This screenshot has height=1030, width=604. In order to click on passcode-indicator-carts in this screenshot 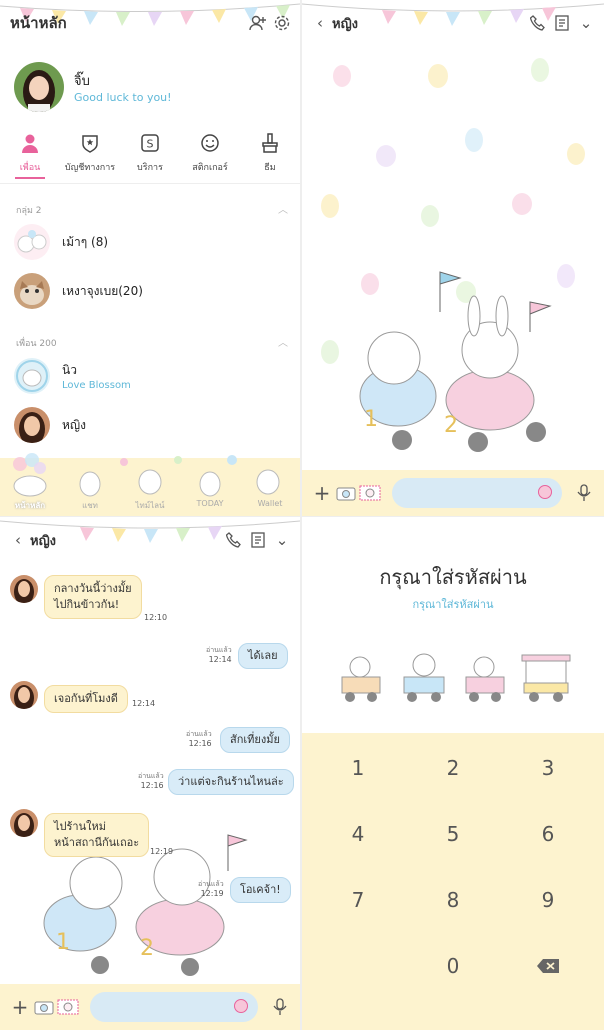, I will do `click(456, 677)`.